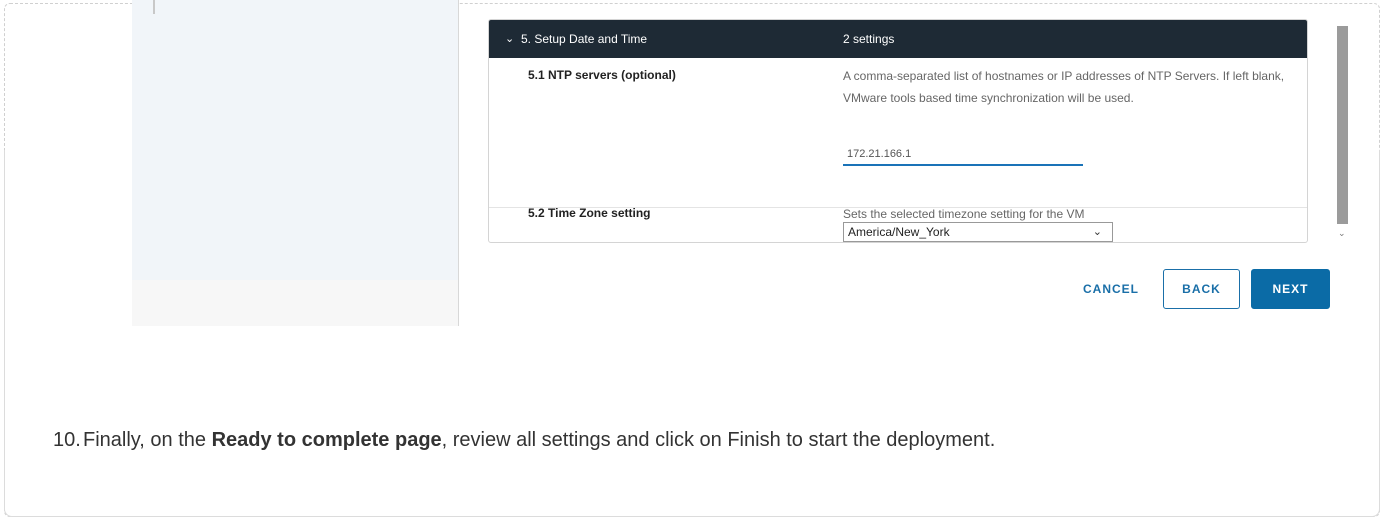 This screenshot has height=523, width=1385. What do you see at coordinates (1342, 125) in the screenshot?
I see `panel-scrollbar-thumb` at bounding box center [1342, 125].